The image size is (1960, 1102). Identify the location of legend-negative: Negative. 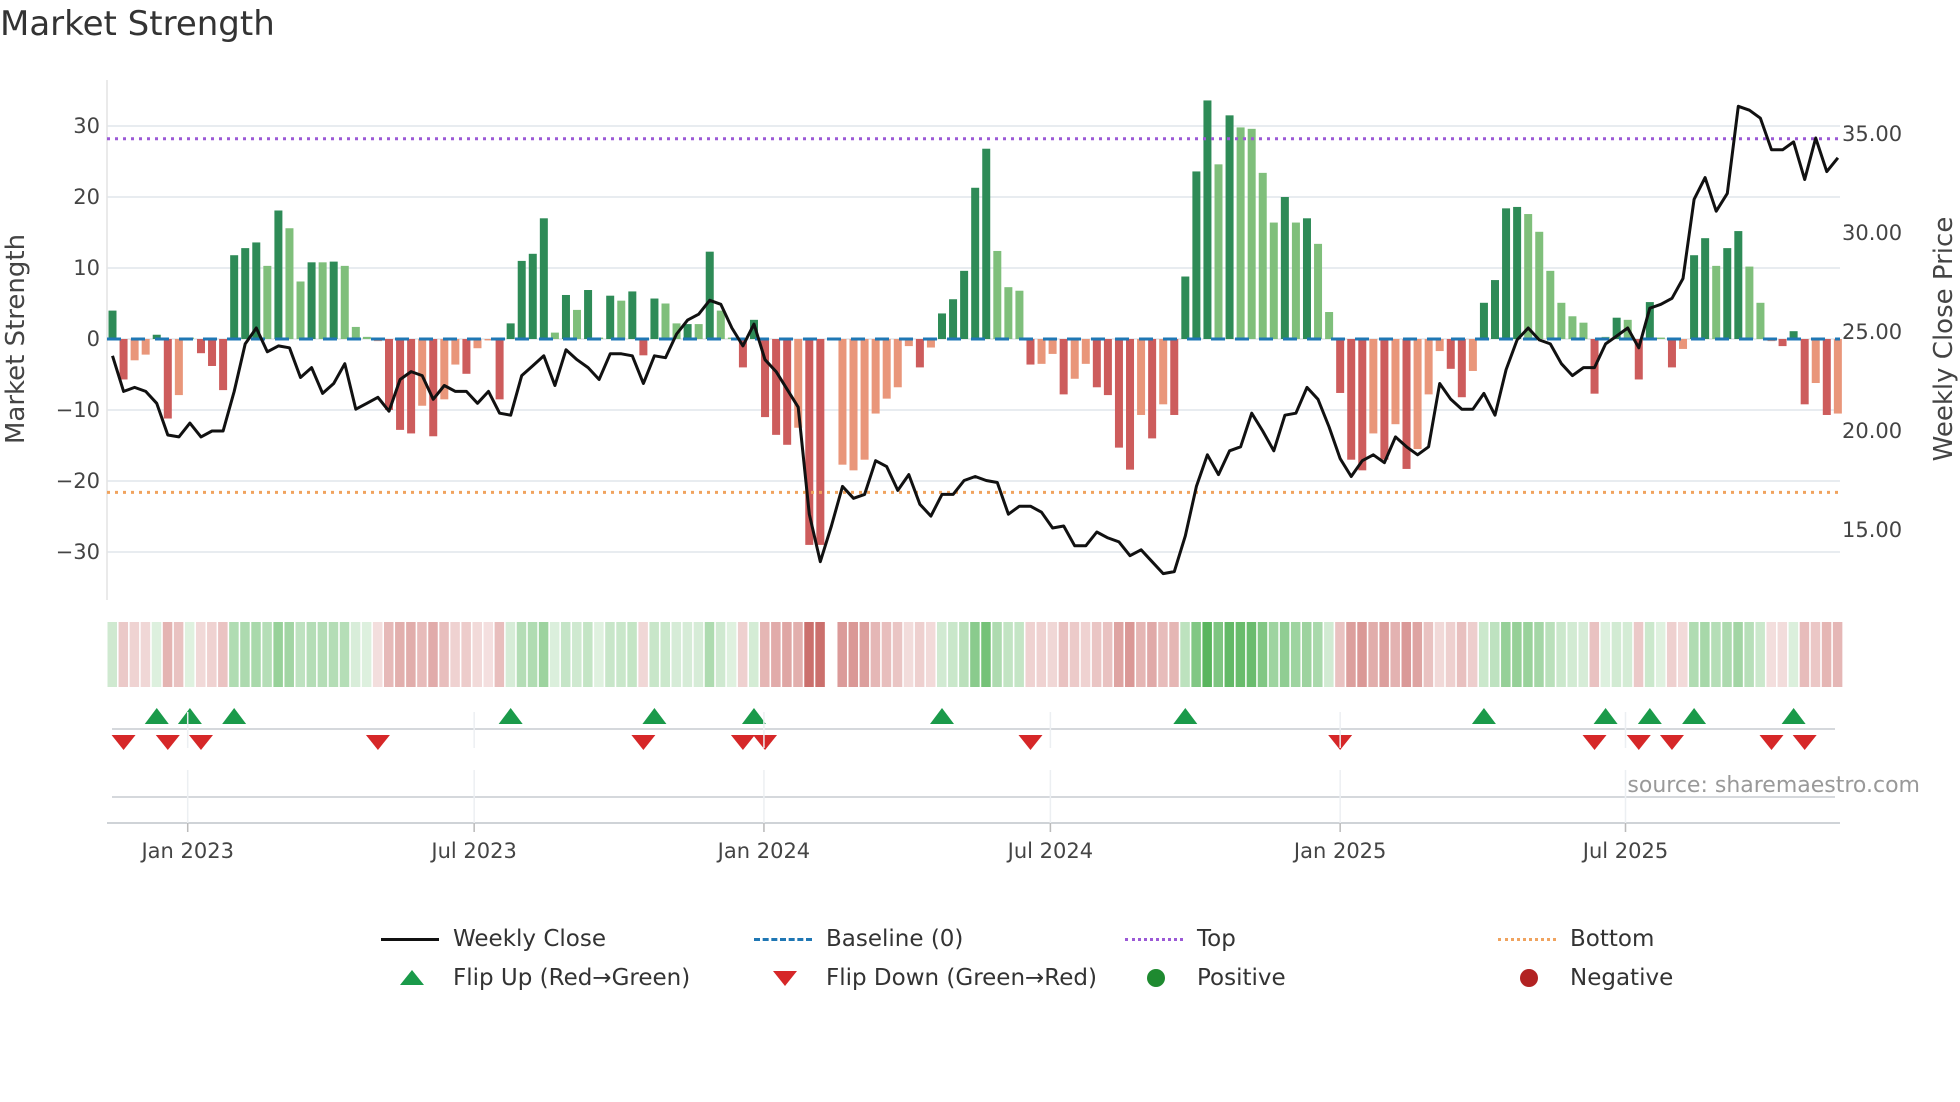
(1585, 978).